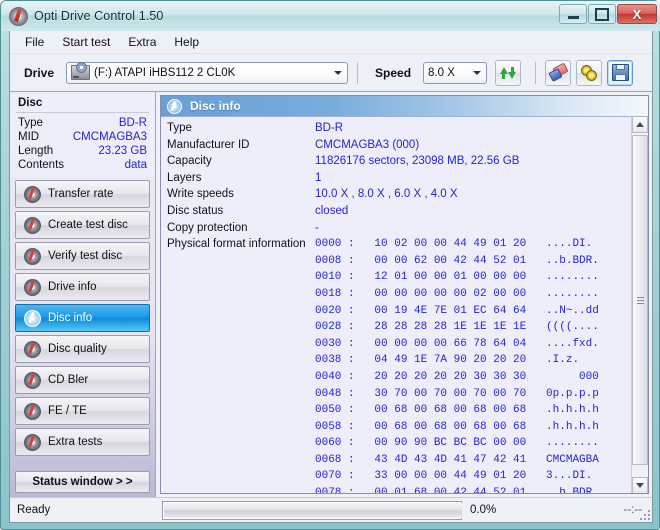 This screenshot has height=530, width=660. What do you see at coordinates (637, 14) in the screenshot?
I see `close-button: X` at bounding box center [637, 14].